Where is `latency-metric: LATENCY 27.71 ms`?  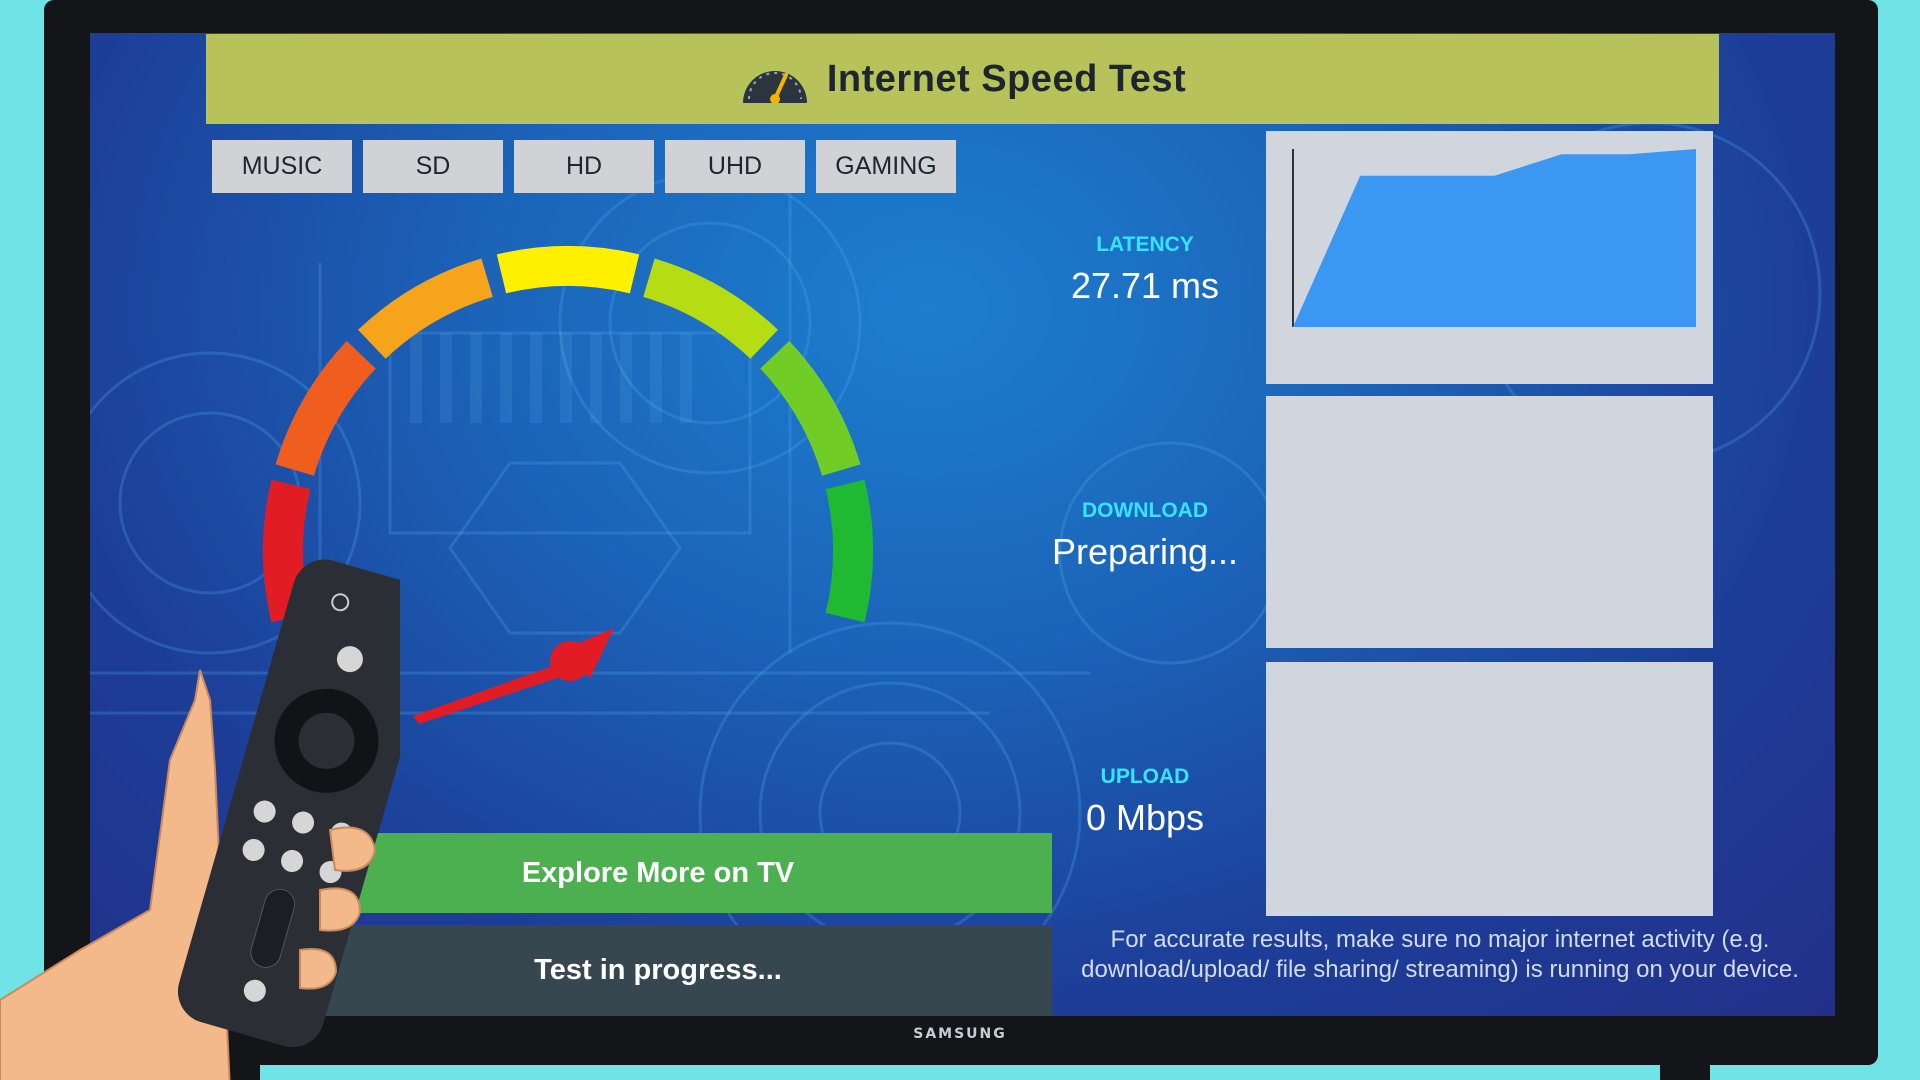
latency-metric: LATENCY 27.71 ms is located at coordinates (1145, 270).